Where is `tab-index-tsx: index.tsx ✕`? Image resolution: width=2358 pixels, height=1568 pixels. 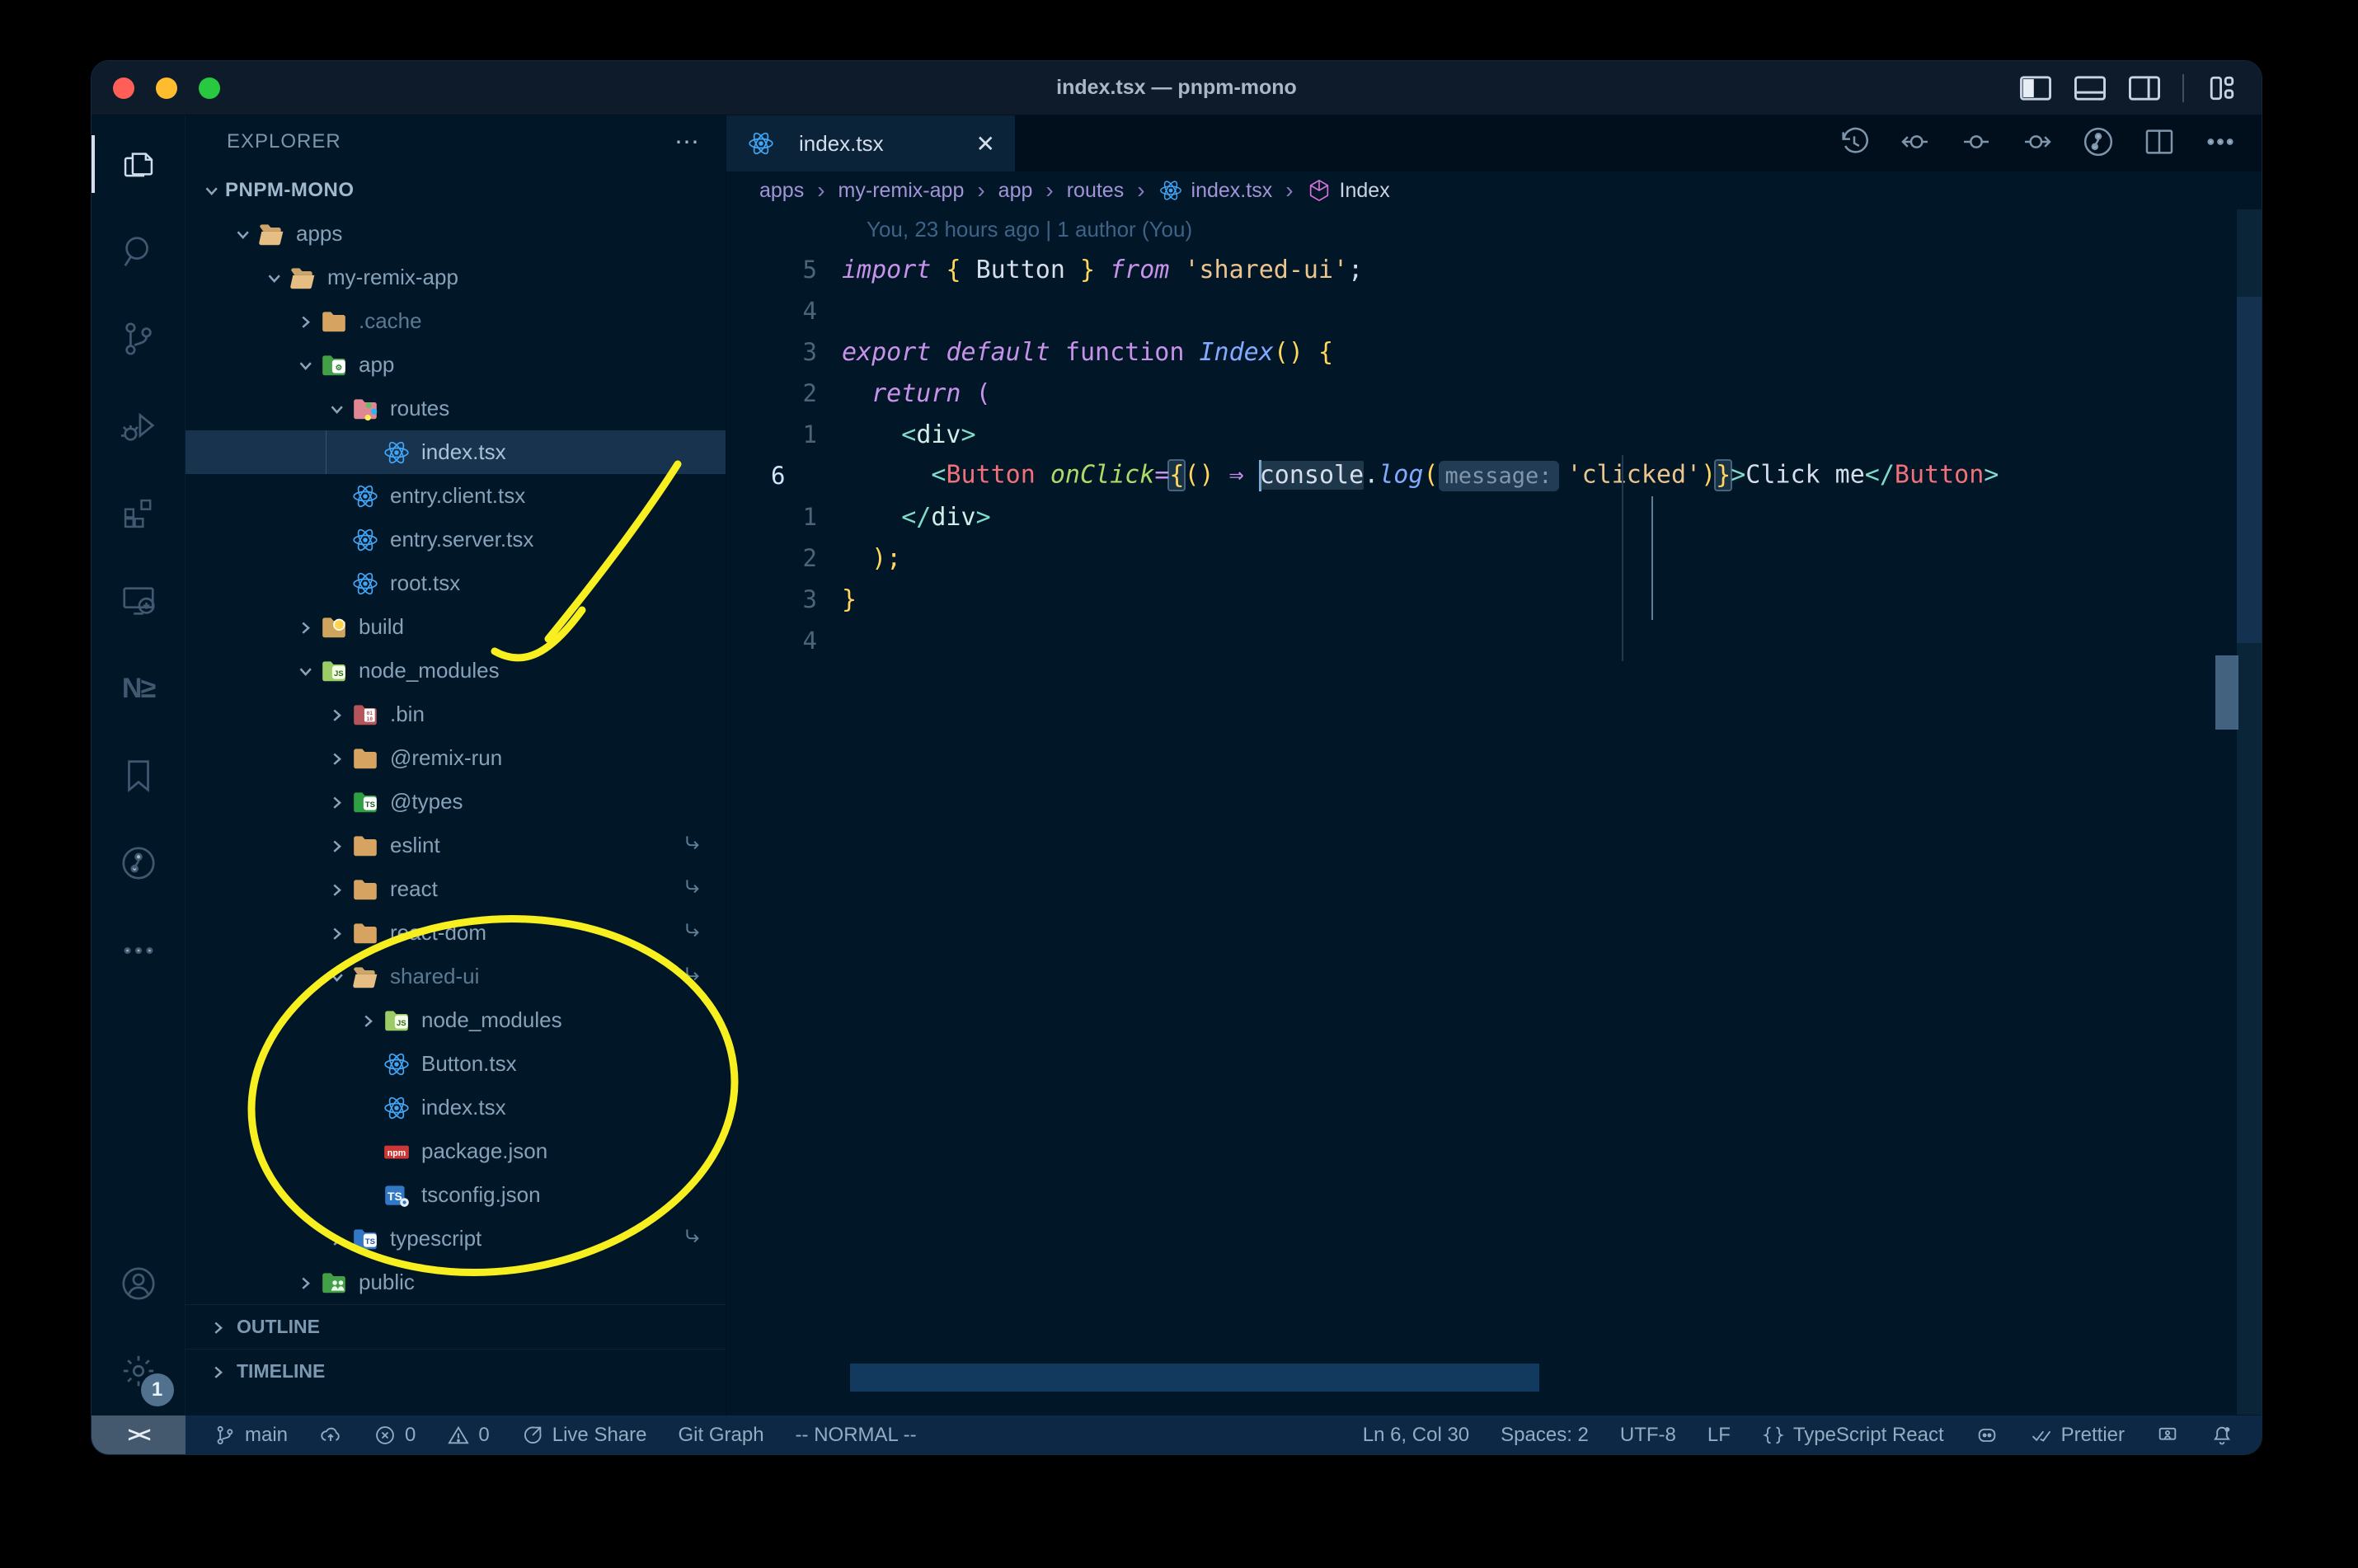
tab-index-tsx: index.tsx ✕ is located at coordinates (871, 143).